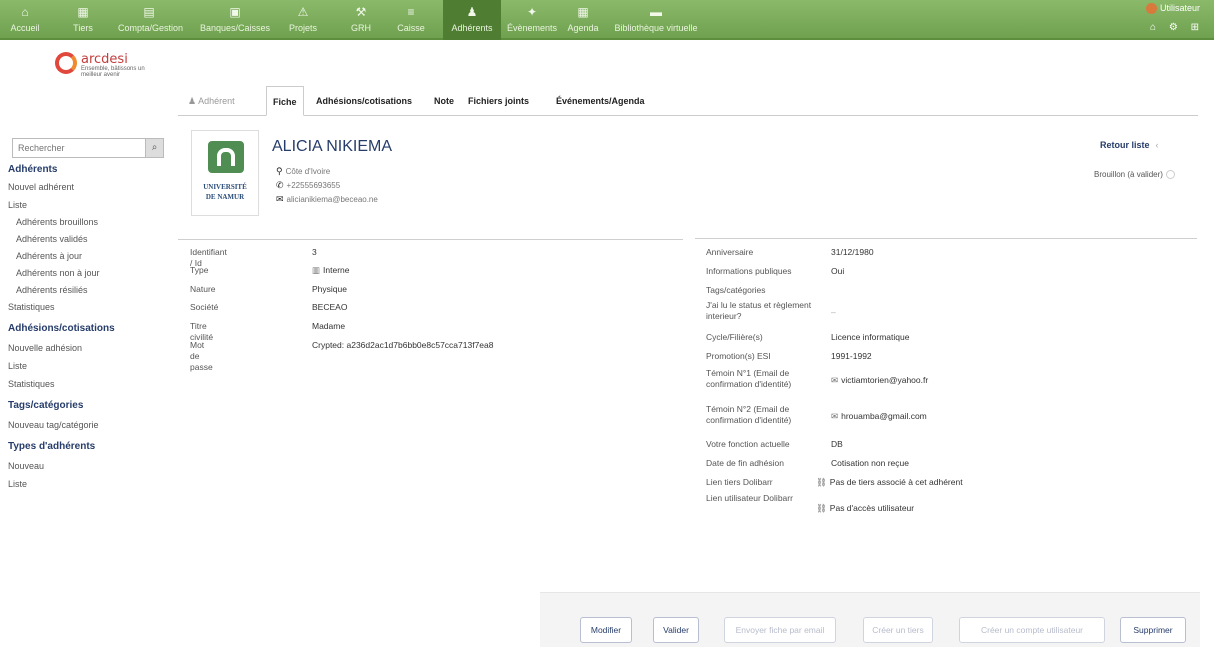 The height and width of the screenshot is (647, 1214). I want to click on nav-new-subscription: Nouvelle adhésion, so click(45, 348).